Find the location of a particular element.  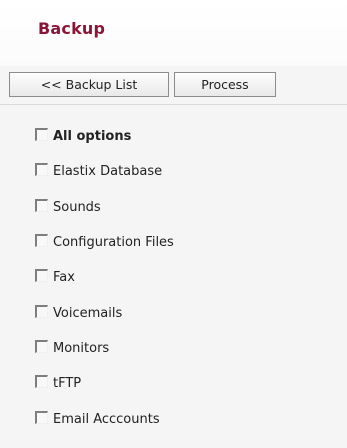

option-elastix-database: Elastix Database is located at coordinates (98, 171).